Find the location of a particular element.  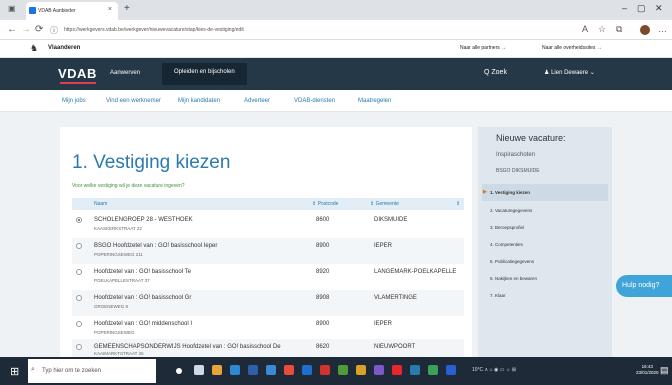

vestiging-name: Hoofdzetel van : GO! basisschool Te is located at coordinates (142, 272).